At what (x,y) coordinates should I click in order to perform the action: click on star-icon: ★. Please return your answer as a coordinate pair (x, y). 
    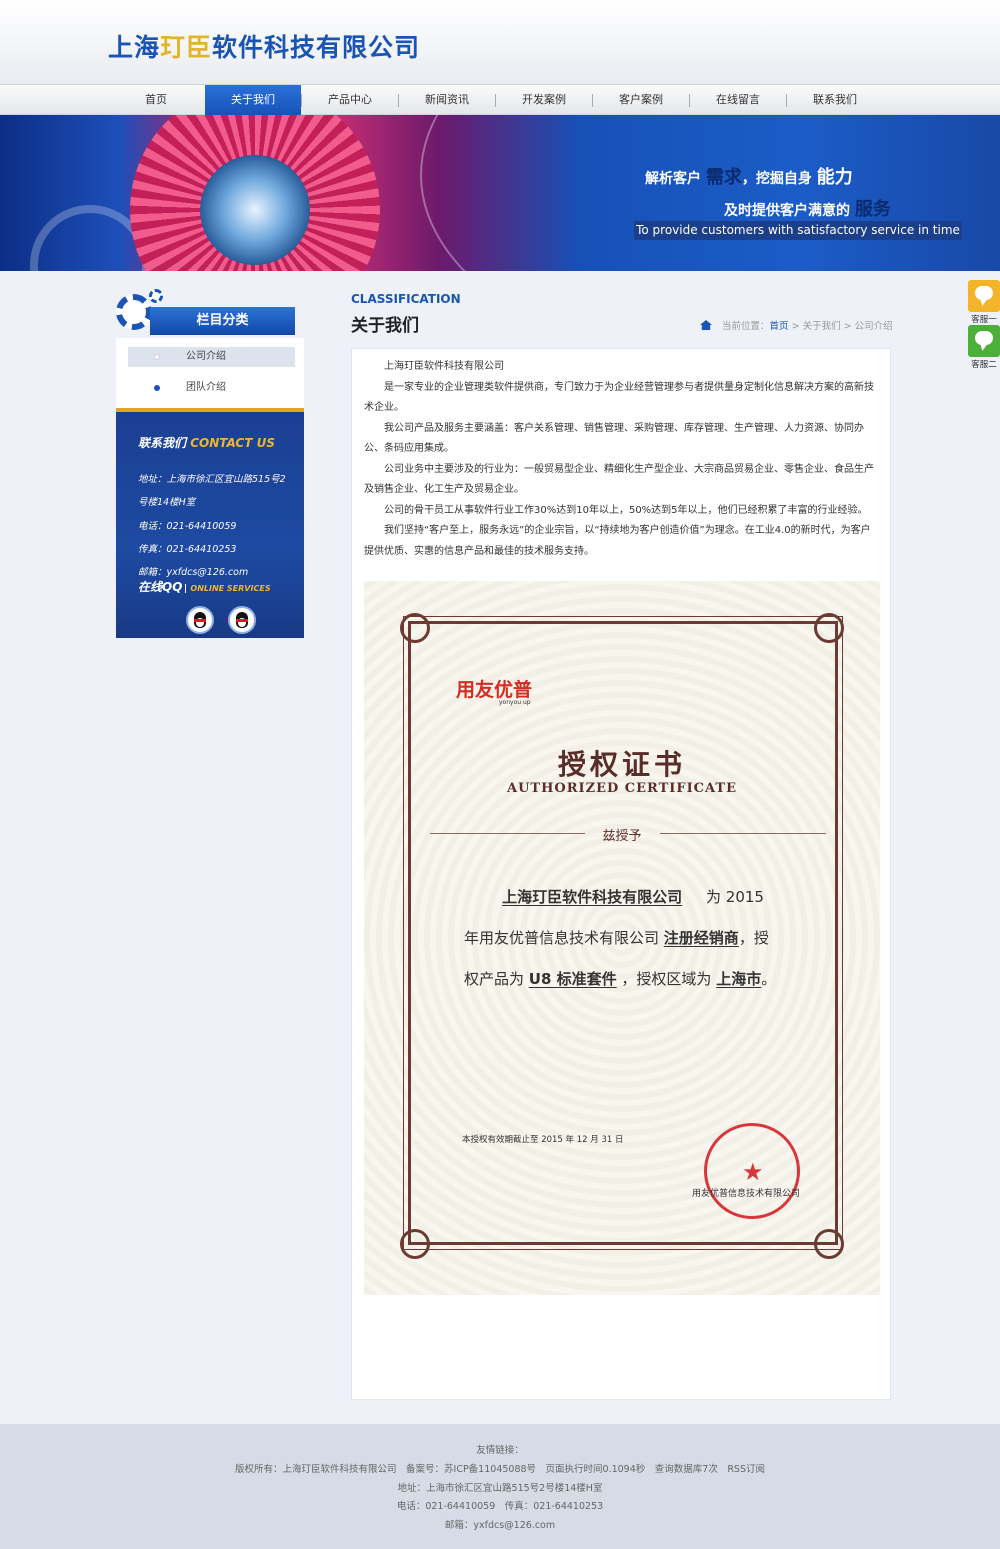
    Looking at the image, I should click on (753, 1172).